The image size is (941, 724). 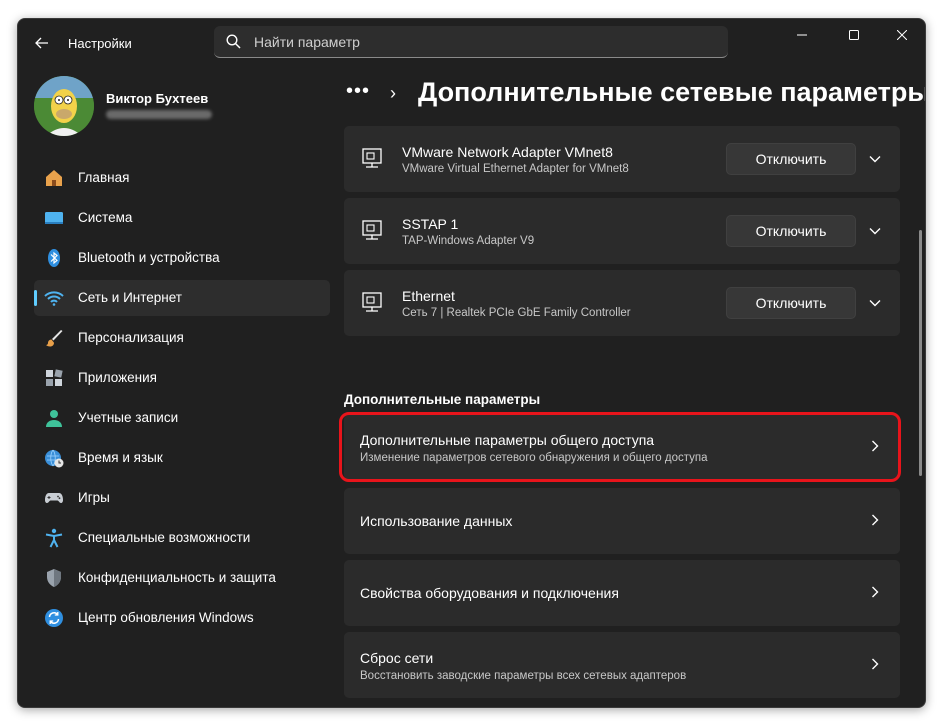 What do you see at coordinates (149, 257) in the screenshot?
I see `sidebar-item-label: Bluetooth и устройства` at bounding box center [149, 257].